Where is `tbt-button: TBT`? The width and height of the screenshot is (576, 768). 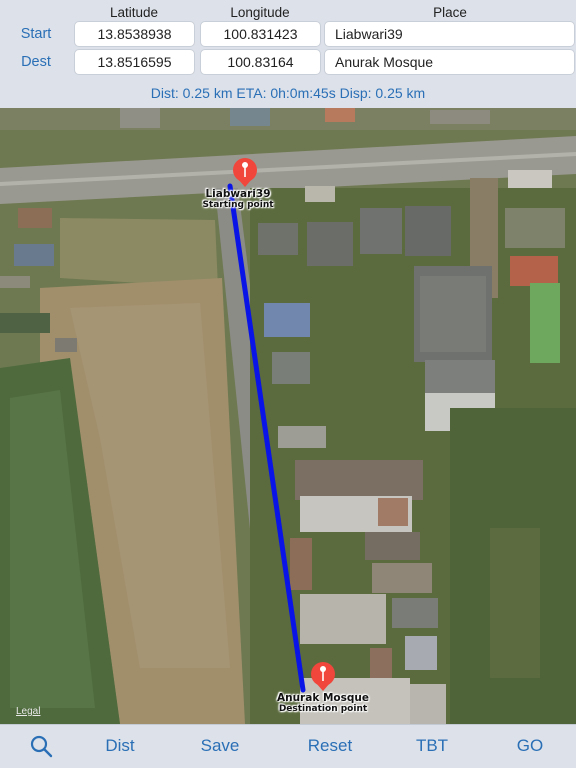
tbt-button: TBT is located at coordinates (432, 746).